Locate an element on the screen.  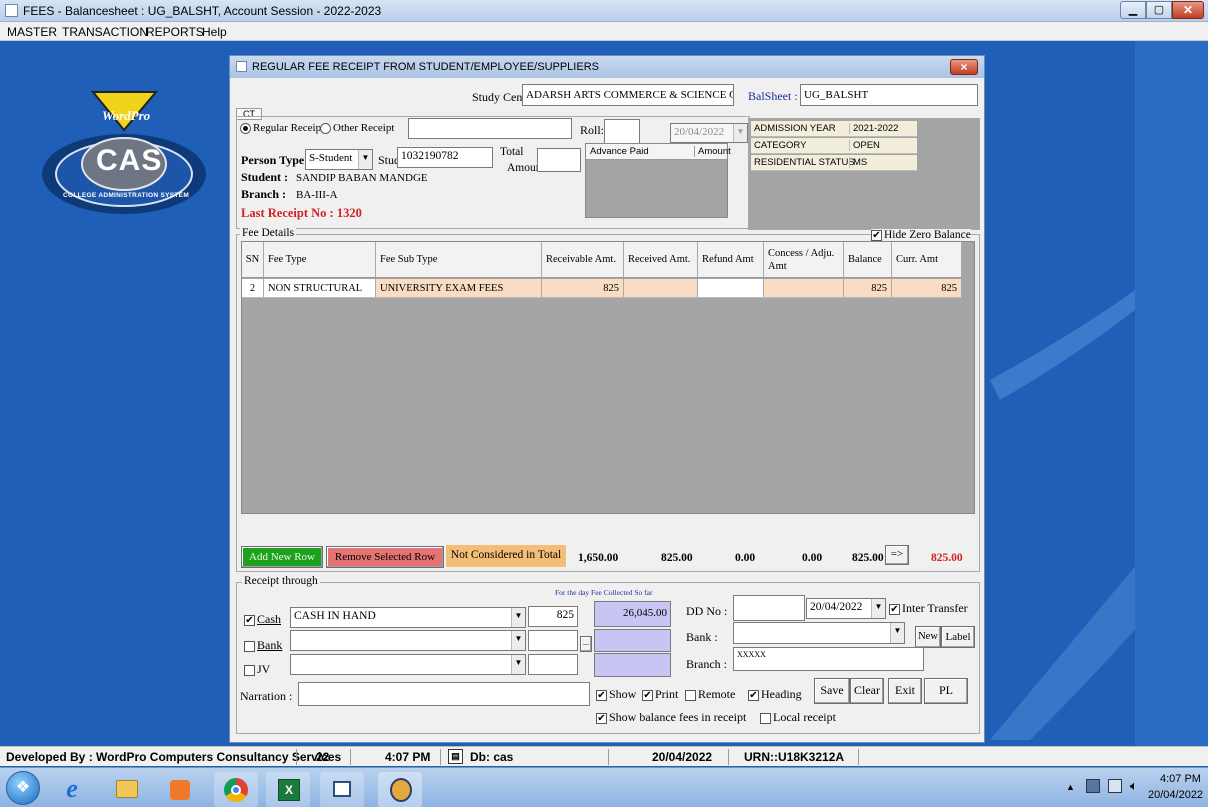
row-receivable: 825 is located at coordinates (583, 288).